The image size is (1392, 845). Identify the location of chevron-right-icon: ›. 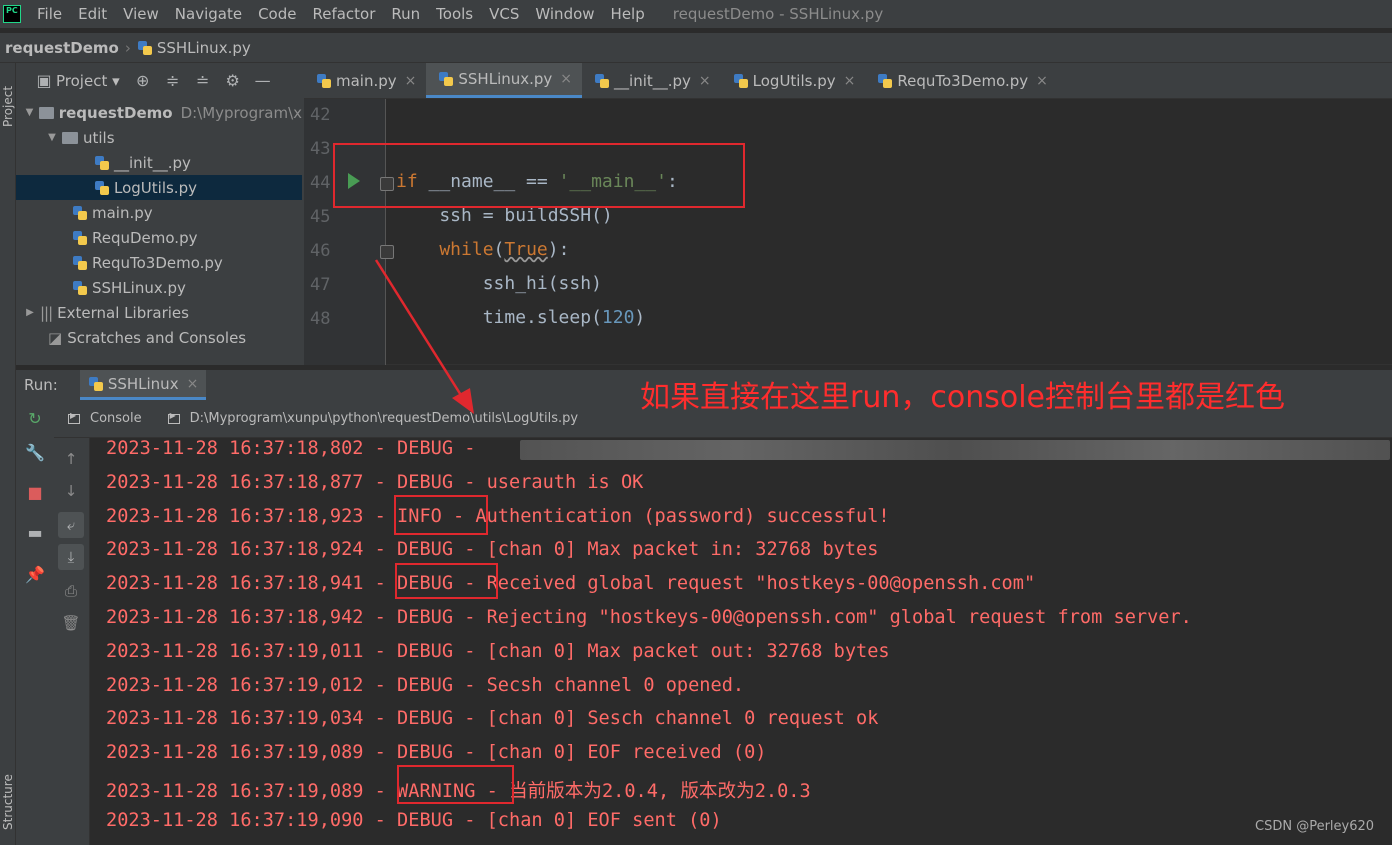
(127, 47).